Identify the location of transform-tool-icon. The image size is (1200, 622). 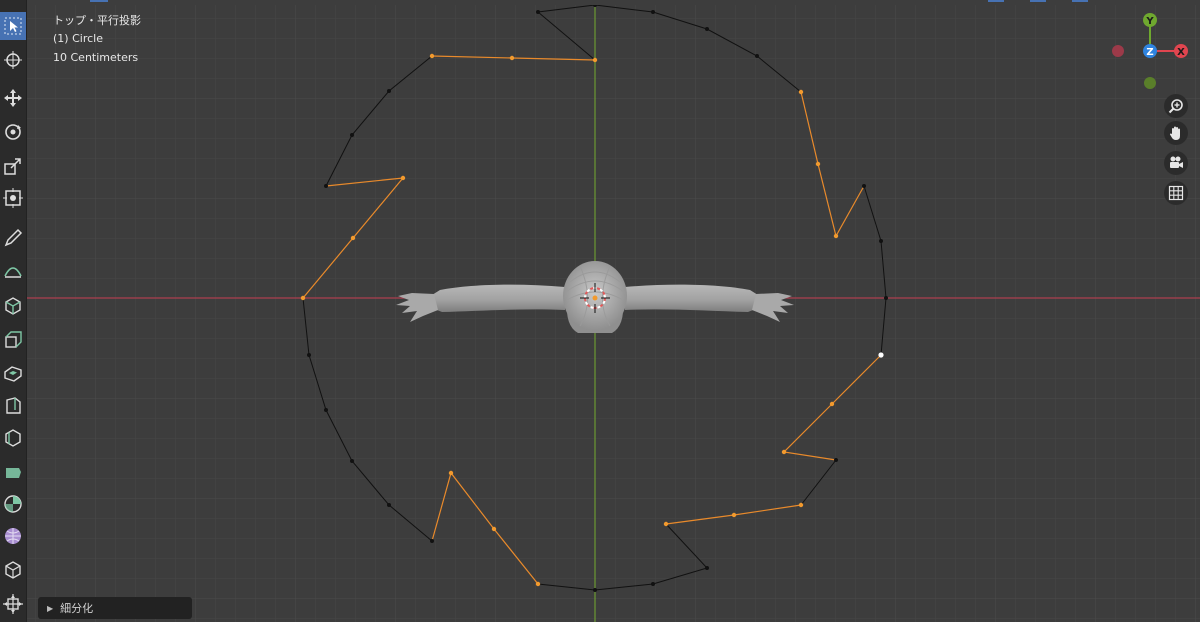
(13, 198).